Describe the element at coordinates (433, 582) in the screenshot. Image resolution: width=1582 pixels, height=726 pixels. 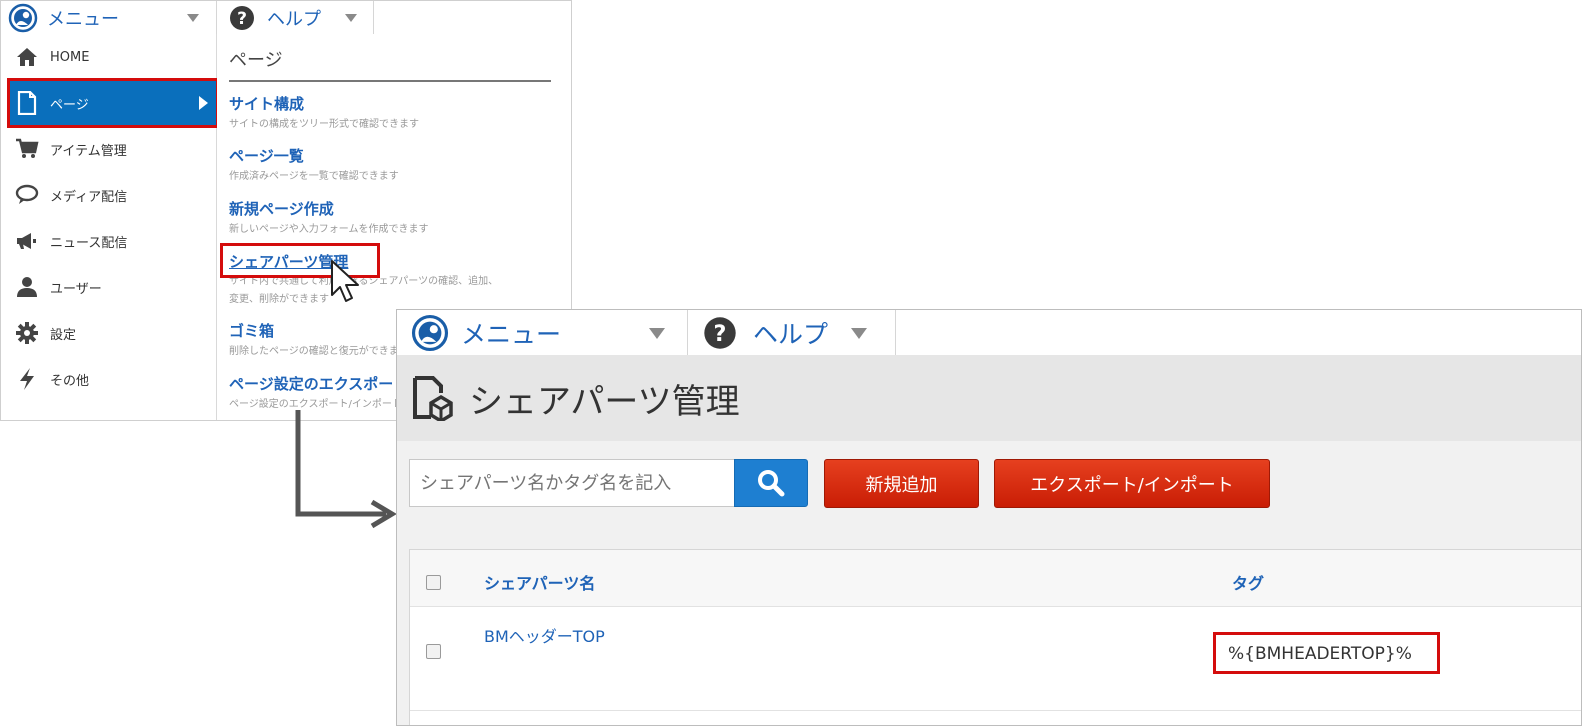
I see `select-all-checkbox` at that location.